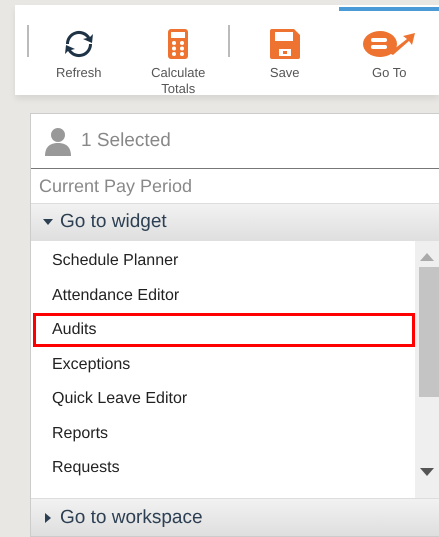 Image resolution: width=439 pixels, height=537 pixels. What do you see at coordinates (235, 222) in the screenshot?
I see `section-header: Go to widget` at bounding box center [235, 222].